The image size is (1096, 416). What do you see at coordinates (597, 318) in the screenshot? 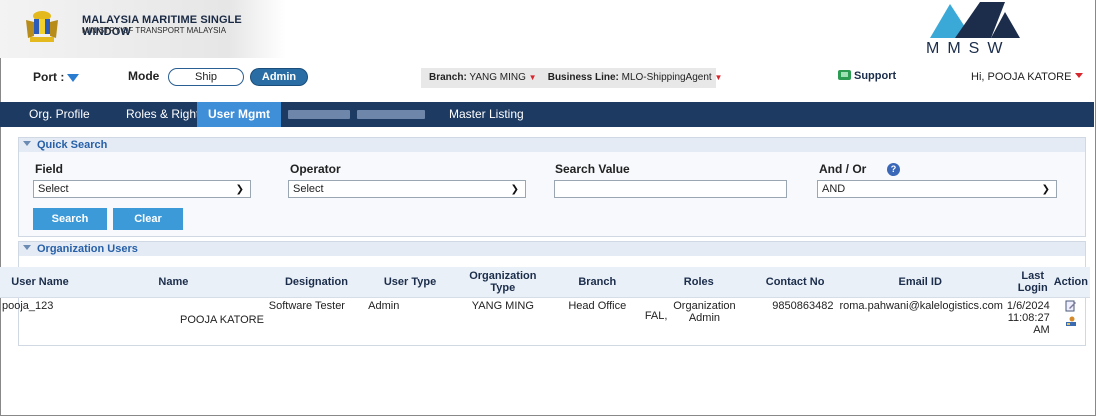
I see `cell-branch: Head Office` at bounding box center [597, 318].